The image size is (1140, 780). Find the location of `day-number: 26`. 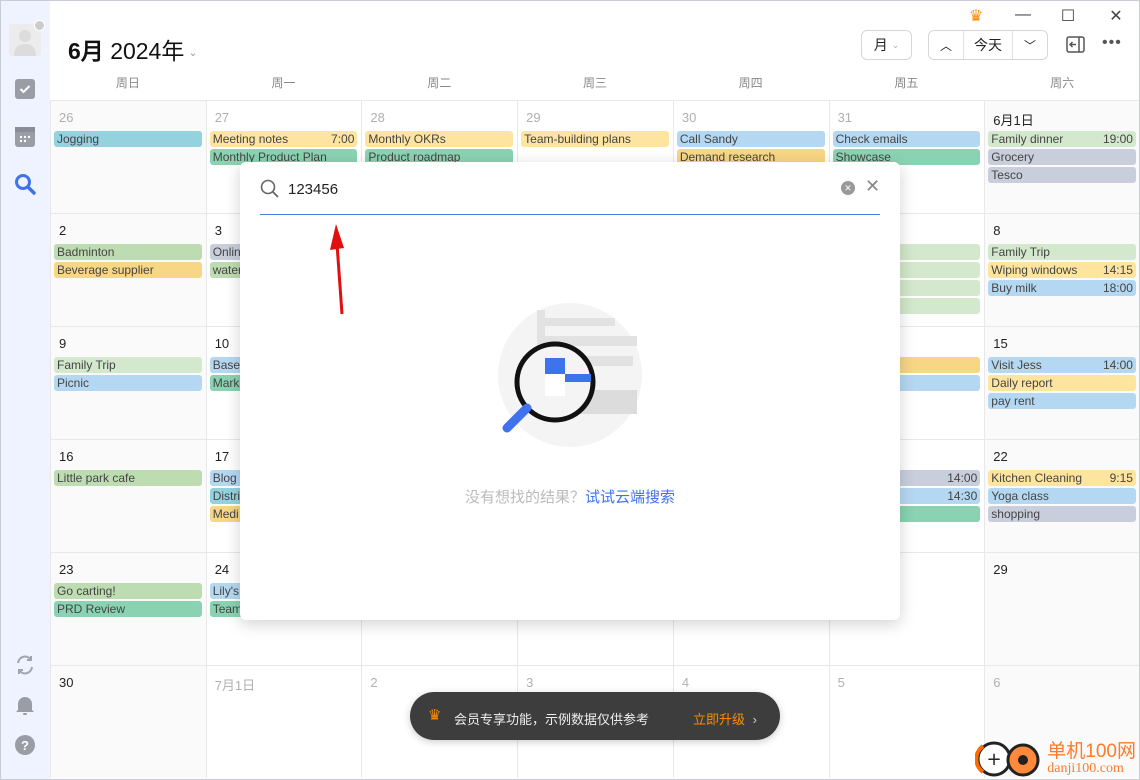

day-number: 26 is located at coordinates (66, 117).